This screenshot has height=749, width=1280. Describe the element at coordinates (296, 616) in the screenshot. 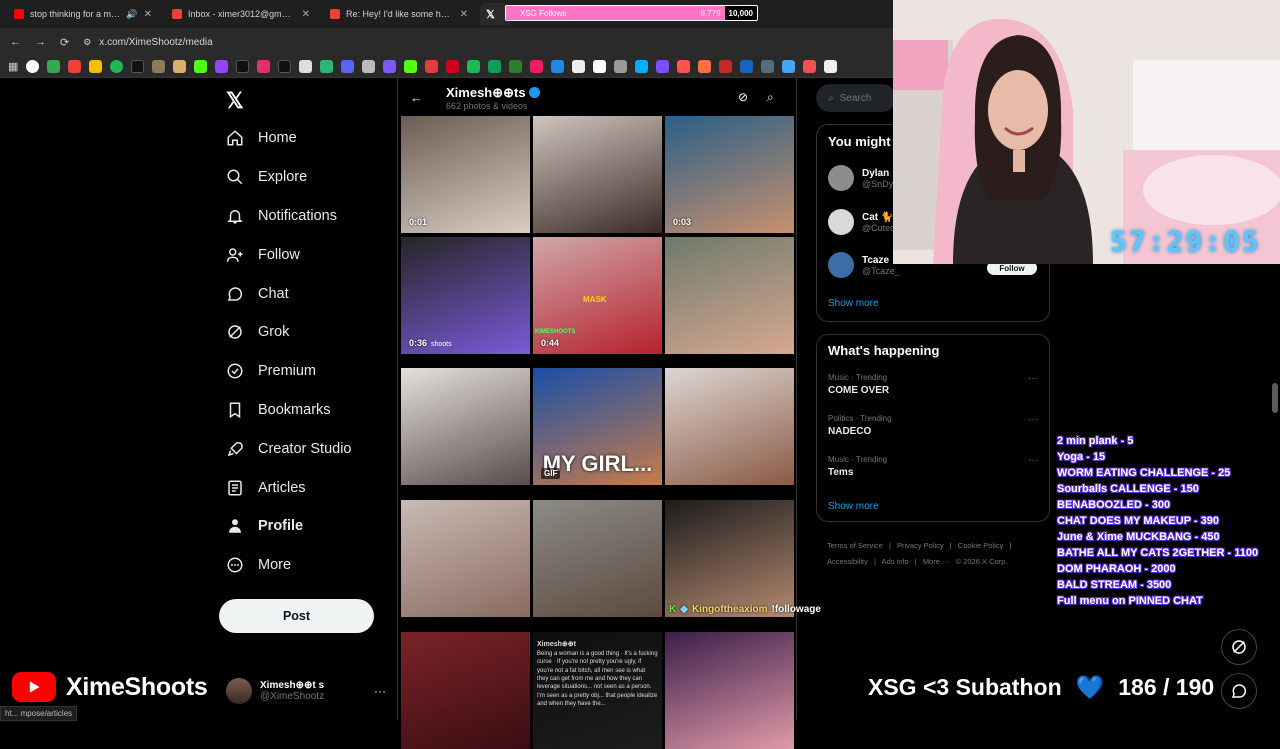

I see `post-button: Post` at that location.